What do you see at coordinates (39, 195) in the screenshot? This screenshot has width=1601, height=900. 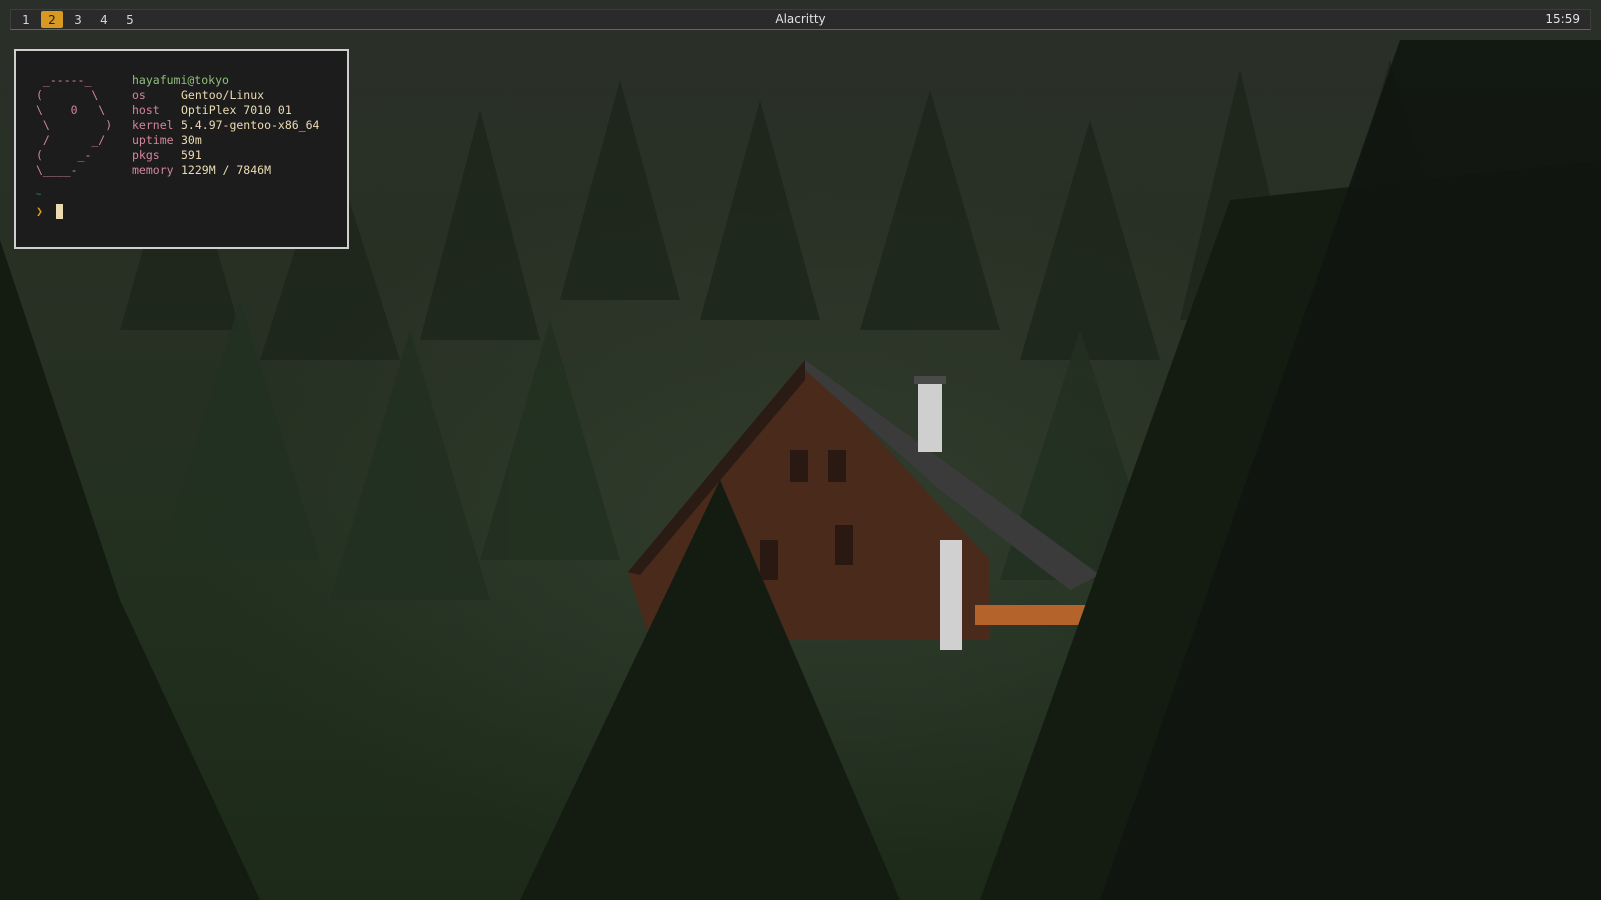 I see `prompt-directory: ~` at bounding box center [39, 195].